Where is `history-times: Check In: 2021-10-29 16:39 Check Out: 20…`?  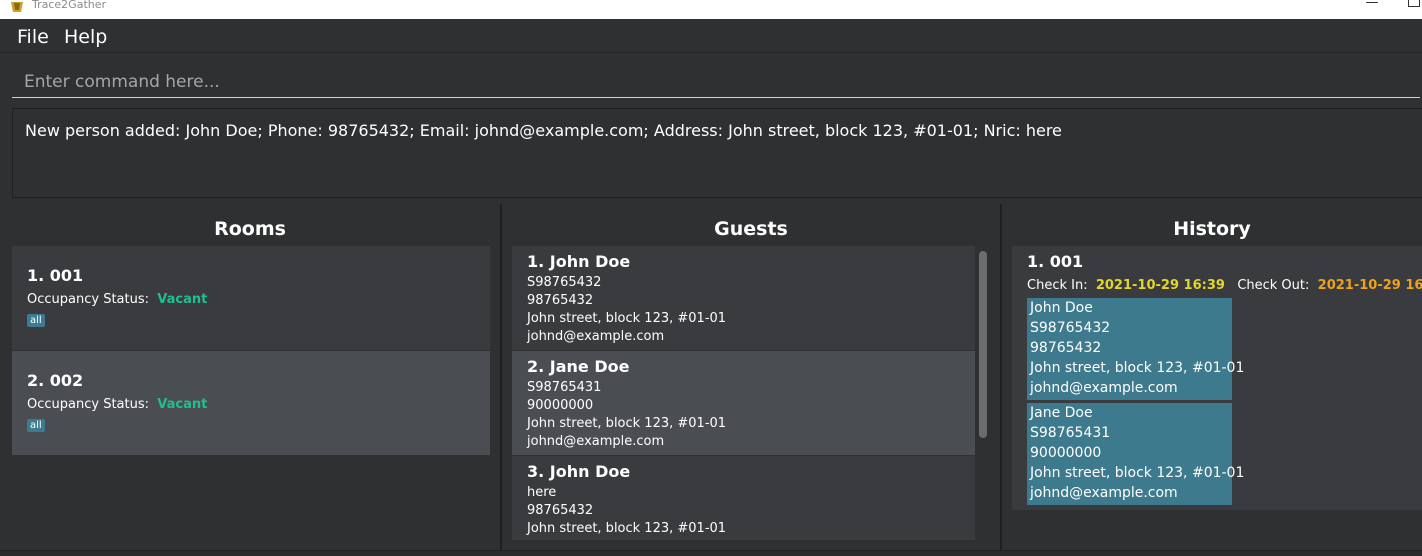 history-times: Check In: 2021-10-29 16:39 Check Out: 20… is located at coordinates (1224, 285).